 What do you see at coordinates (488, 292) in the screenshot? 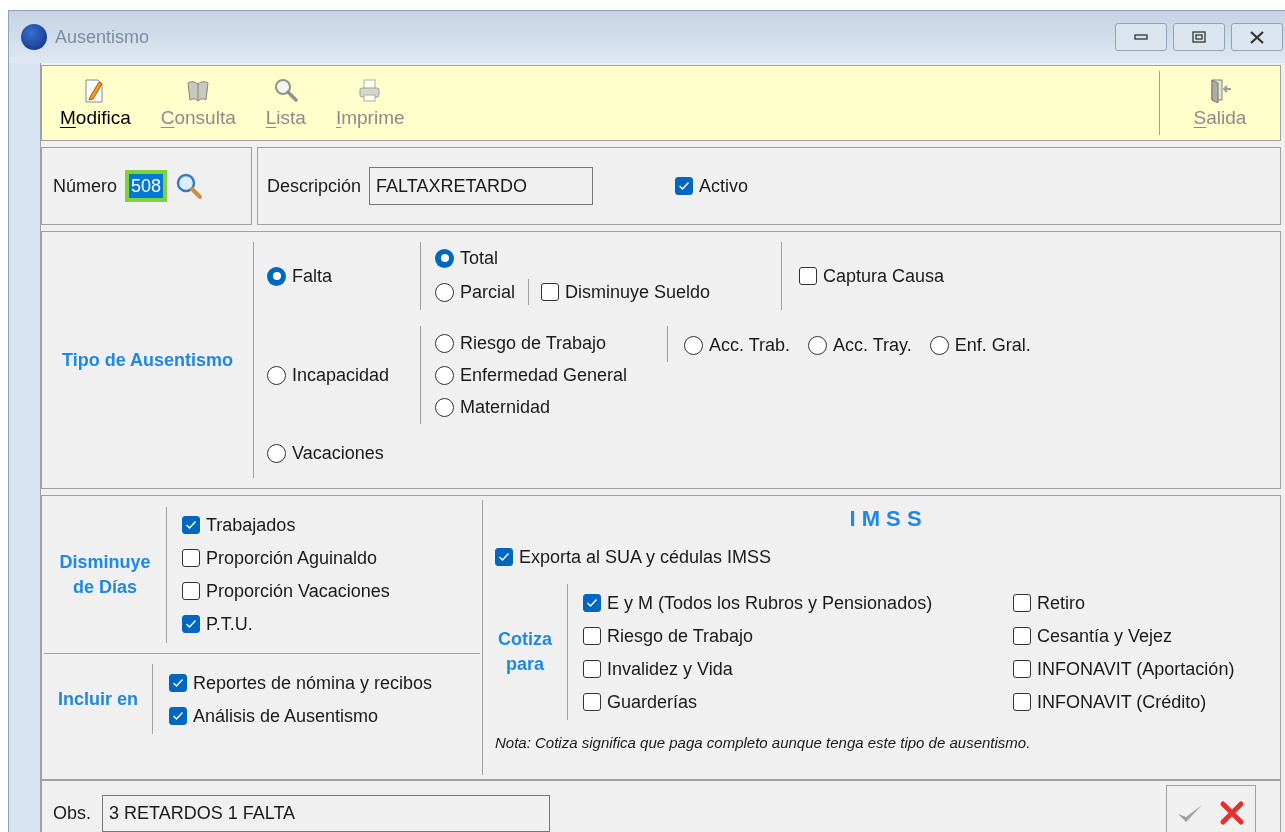
I see `radio-label: Parcial` at bounding box center [488, 292].